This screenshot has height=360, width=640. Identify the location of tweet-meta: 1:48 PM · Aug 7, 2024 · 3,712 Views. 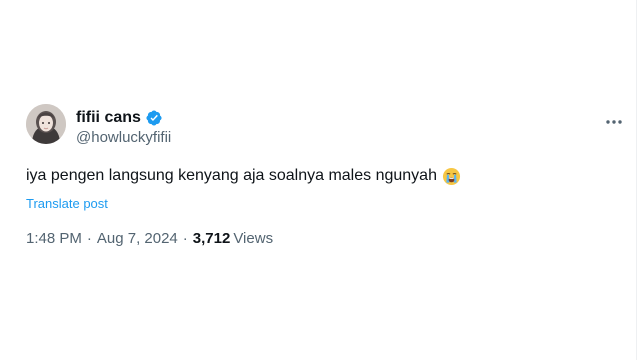
(326, 238).